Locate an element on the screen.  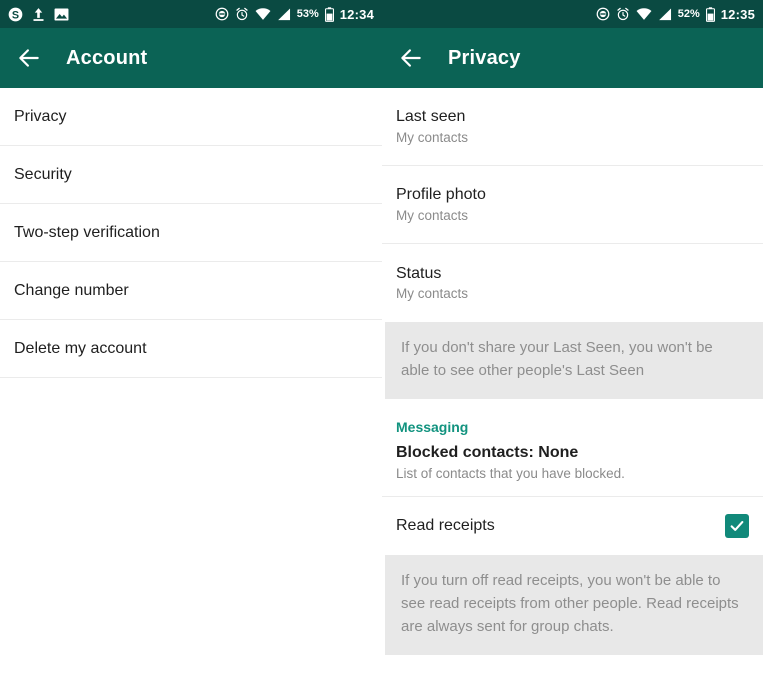
item-label: Change number is located at coordinates (71, 290).